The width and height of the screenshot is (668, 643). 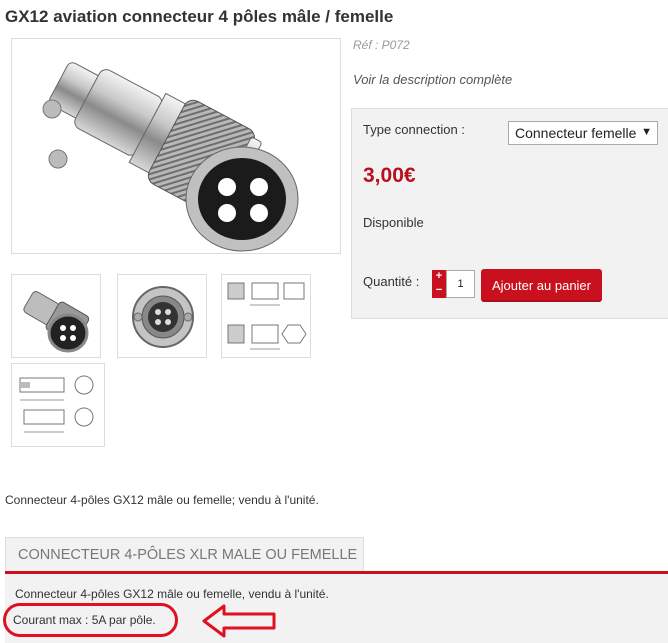 I want to click on thumbnail-female-connector, so click(x=56, y=316).